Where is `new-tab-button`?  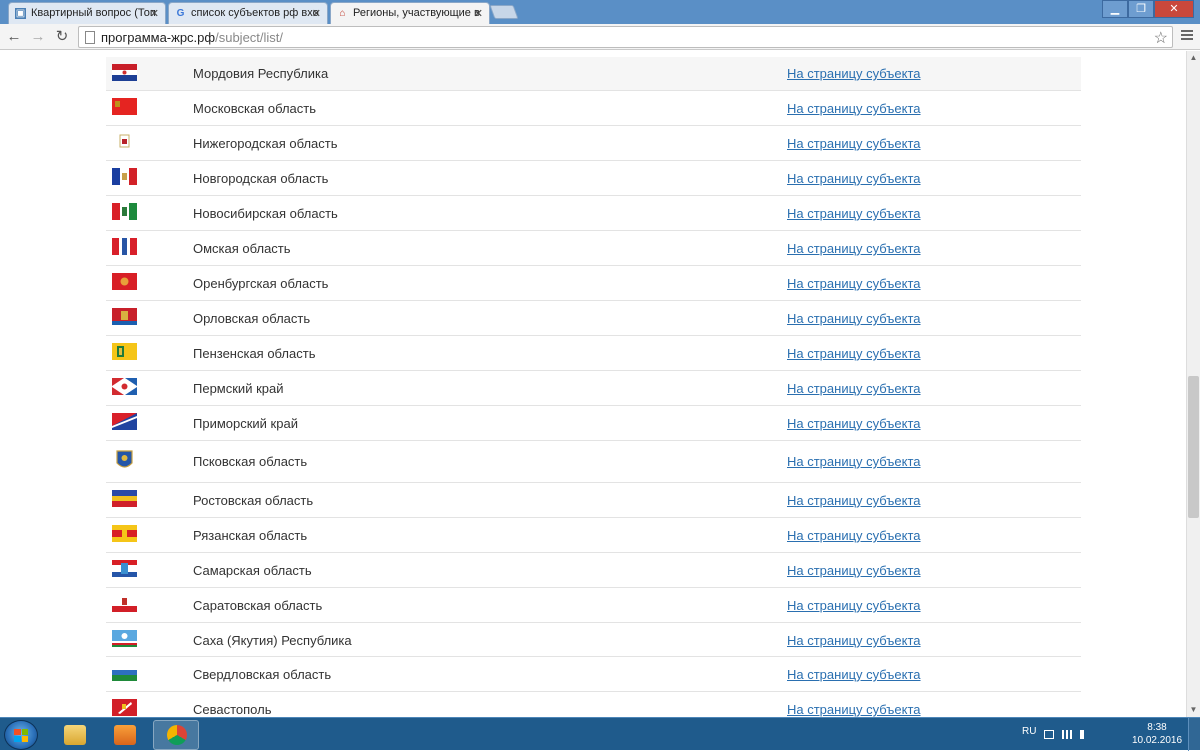
new-tab-button is located at coordinates (504, 12).